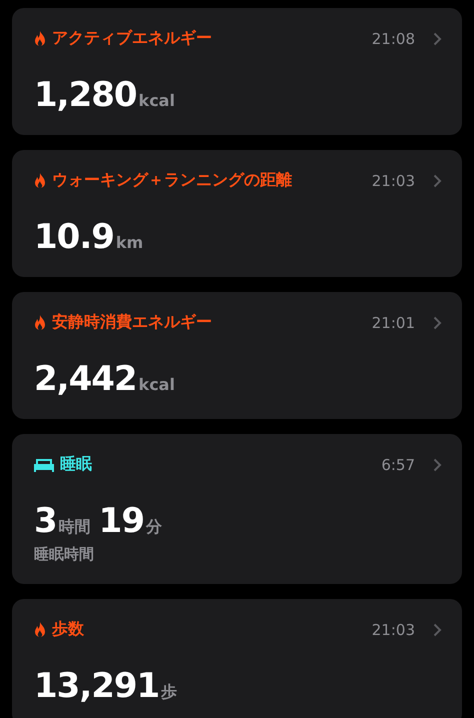 This screenshot has height=718, width=474. Describe the element at coordinates (172, 180) in the screenshot. I see `card-title: ウォーキング＋ランニングの距離` at that location.